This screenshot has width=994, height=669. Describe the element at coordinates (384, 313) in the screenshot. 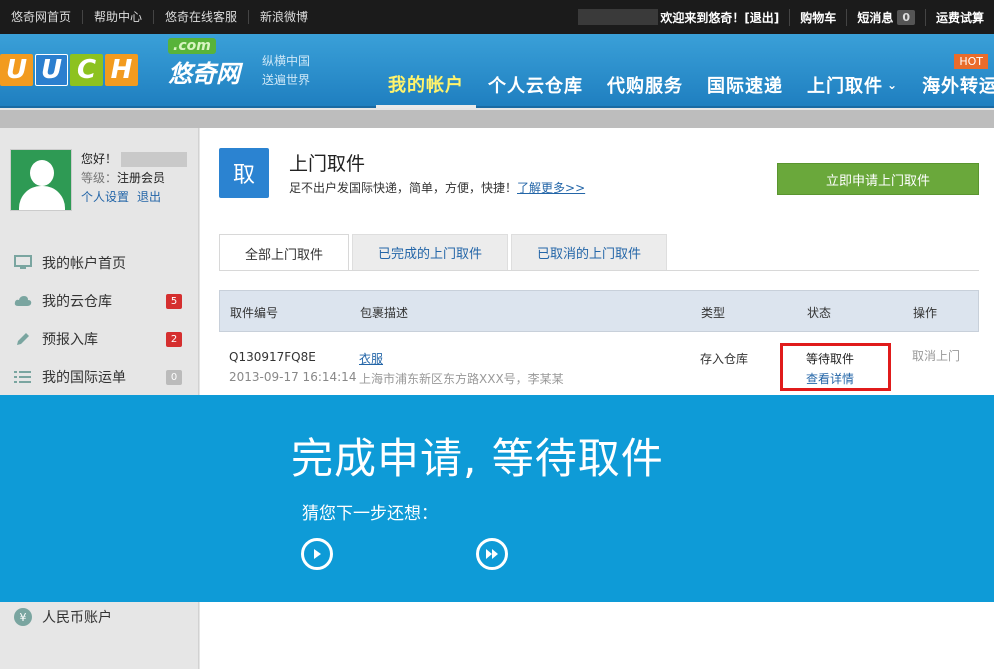

I see `column-header: 包裹描述` at that location.